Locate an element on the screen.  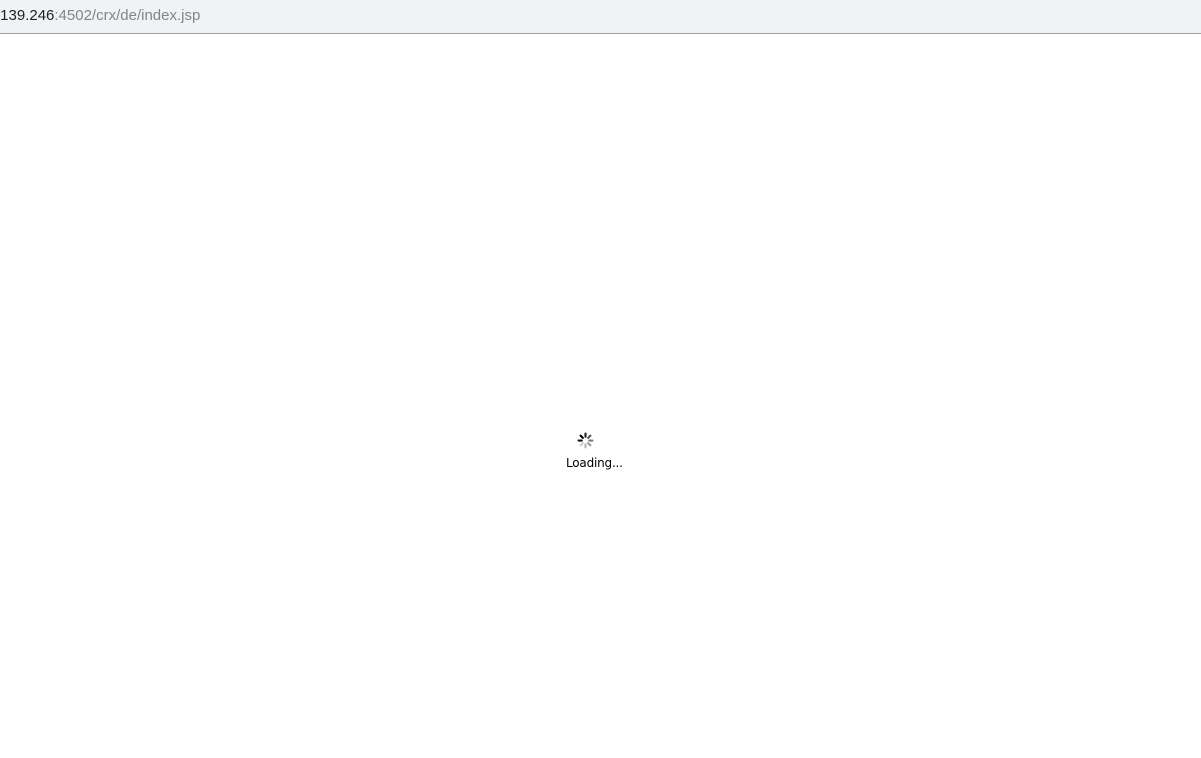
url-path: :4502/crx/de/index.jsp is located at coordinates (127, 15).